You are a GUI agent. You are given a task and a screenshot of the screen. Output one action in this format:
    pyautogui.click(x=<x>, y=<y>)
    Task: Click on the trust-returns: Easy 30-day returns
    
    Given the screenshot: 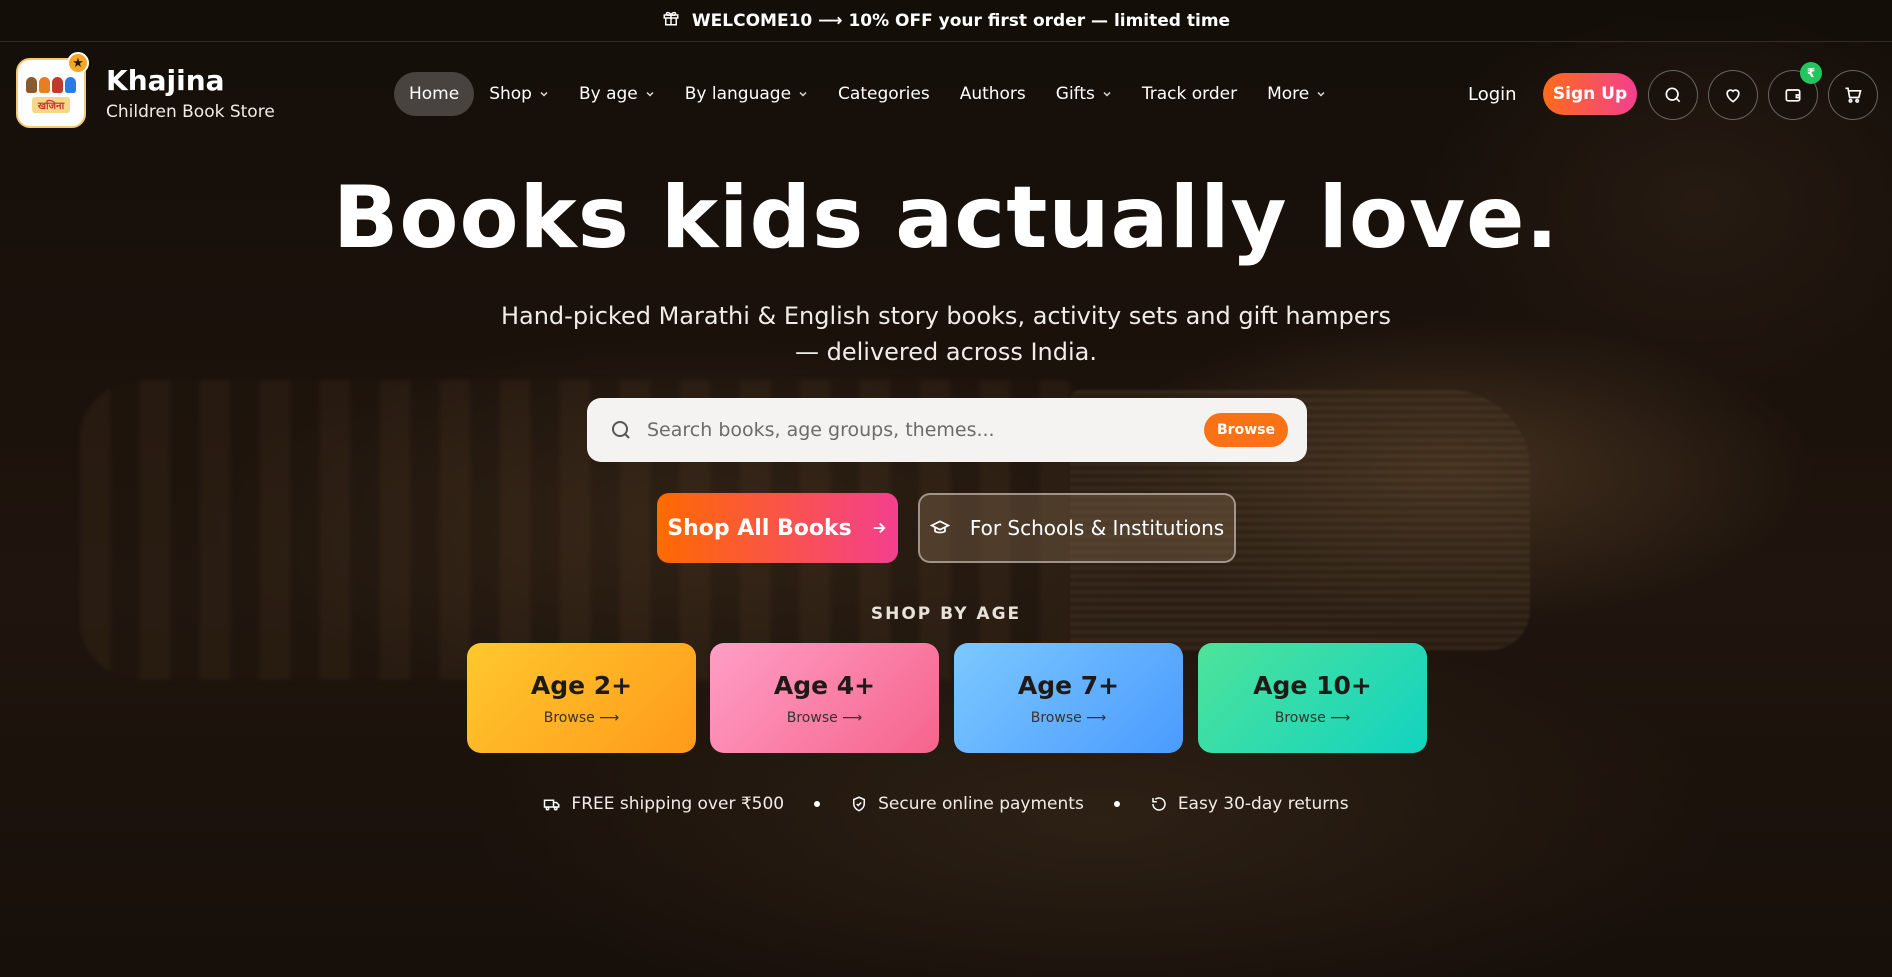 What is the action you would take?
    pyautogui.click(x=1249, y=804)
    